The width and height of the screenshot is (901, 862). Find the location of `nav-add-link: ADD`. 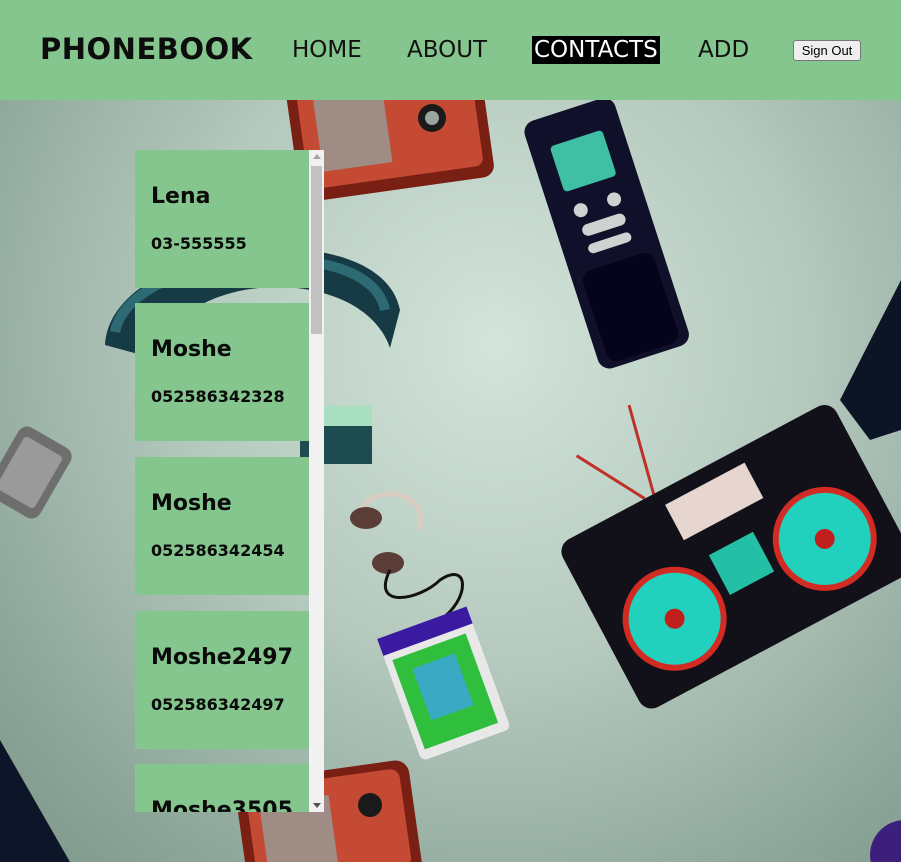

nav-add-link: ADD is located at coordinates (723, 50).